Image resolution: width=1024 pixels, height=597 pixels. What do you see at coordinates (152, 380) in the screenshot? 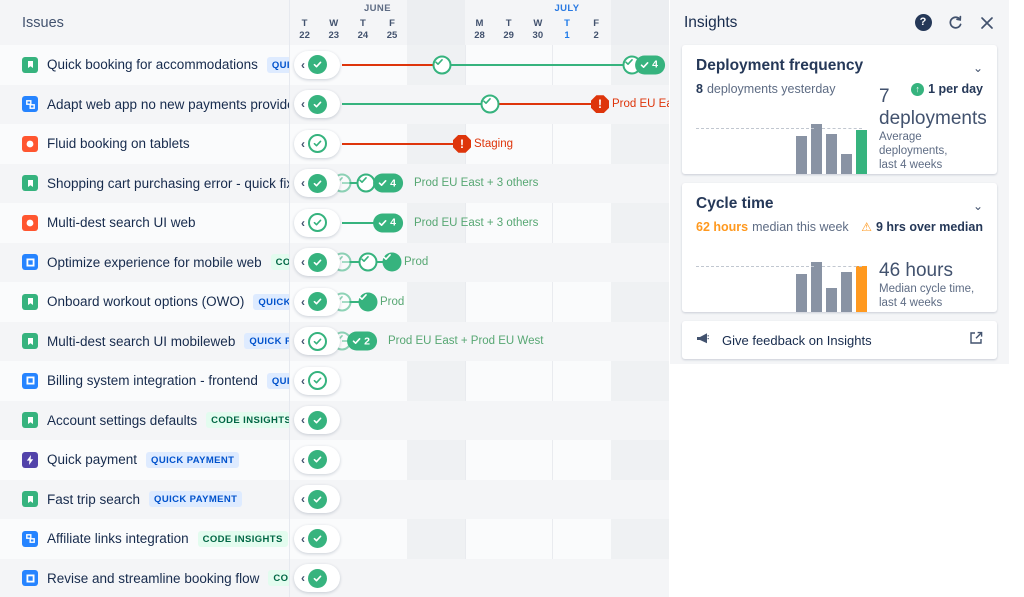
I see `issue-title: Billing system integration - frontend` at bounding box center [152, 380].